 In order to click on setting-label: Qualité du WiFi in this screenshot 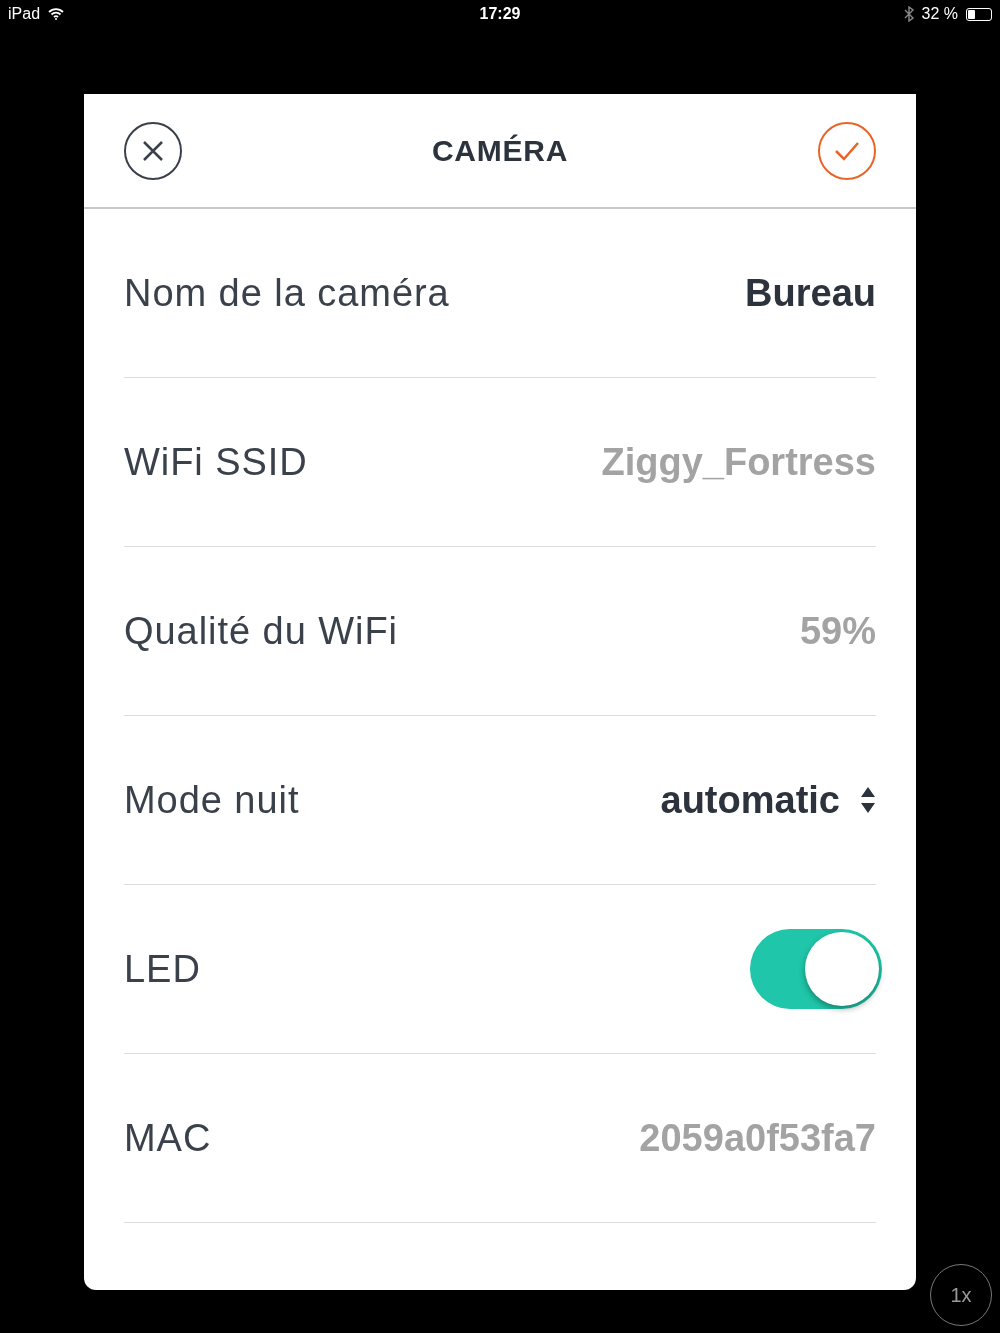, I will do `click(261, 631)`.